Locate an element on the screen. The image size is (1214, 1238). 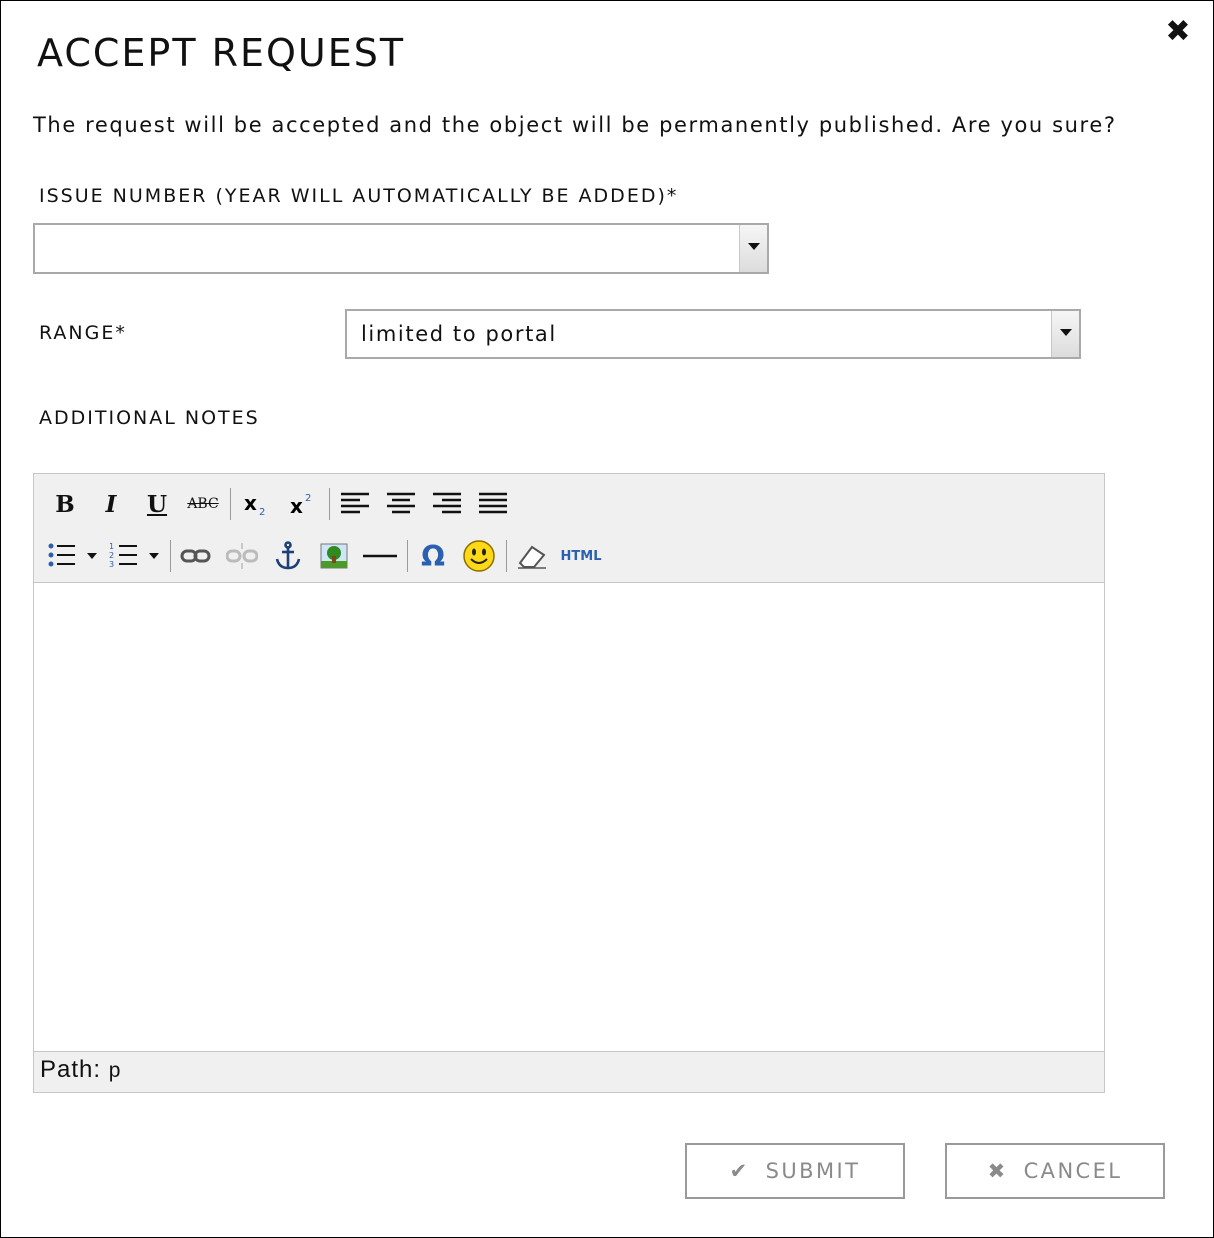
clear-format-icon is located at coordinates (532, 556).